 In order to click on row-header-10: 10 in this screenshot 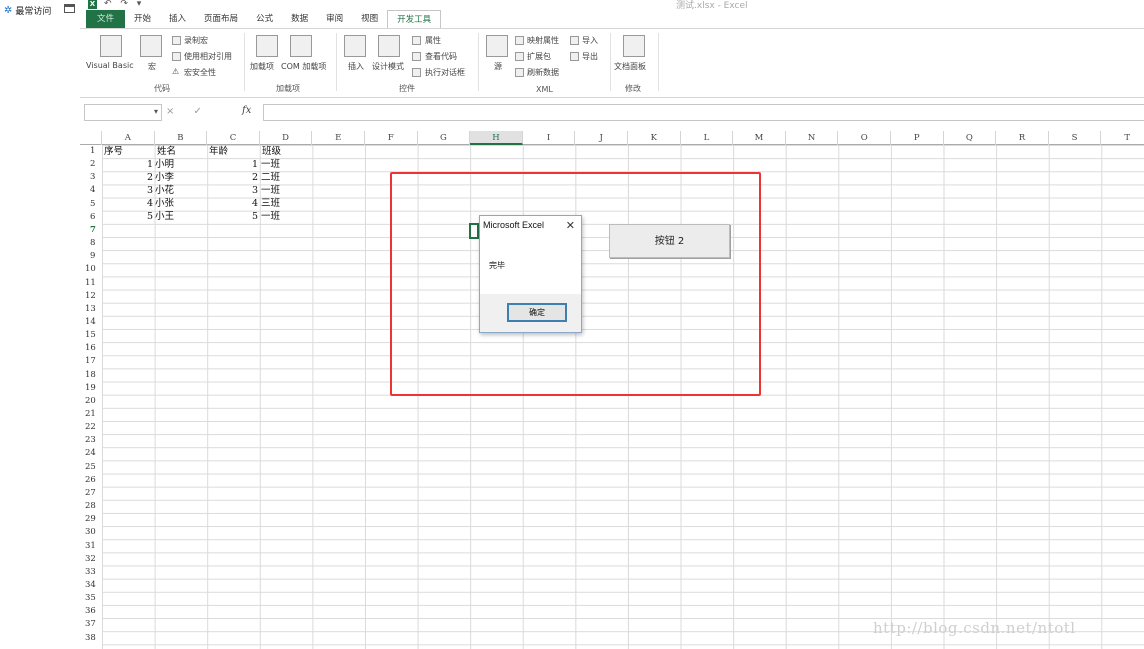, I will do `click(91, 269)`.